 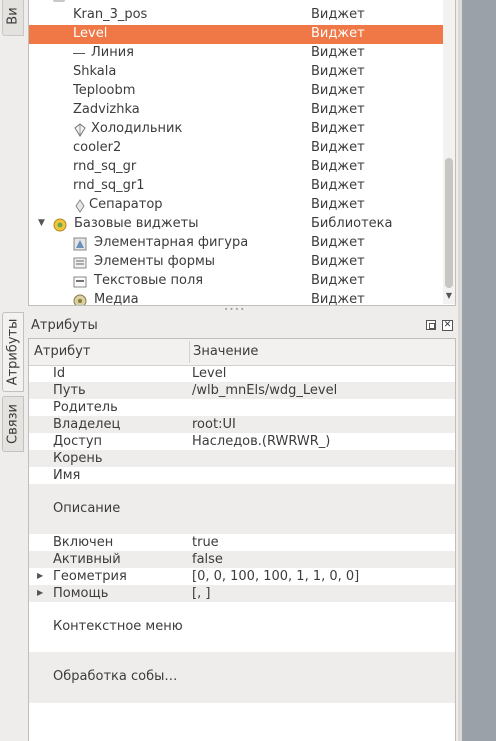 What do you see at coordinates (110, 14) in the screenshot?
I see `tree-row-name: Kran_3_pos` at bounding box center [110, 14].